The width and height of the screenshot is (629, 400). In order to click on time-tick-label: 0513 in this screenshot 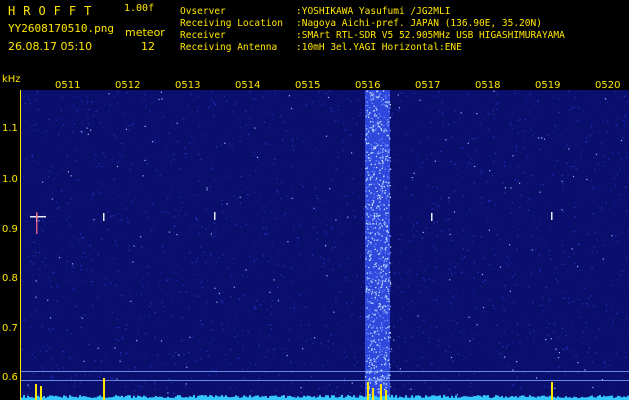, I will do `click(188, 85)`.